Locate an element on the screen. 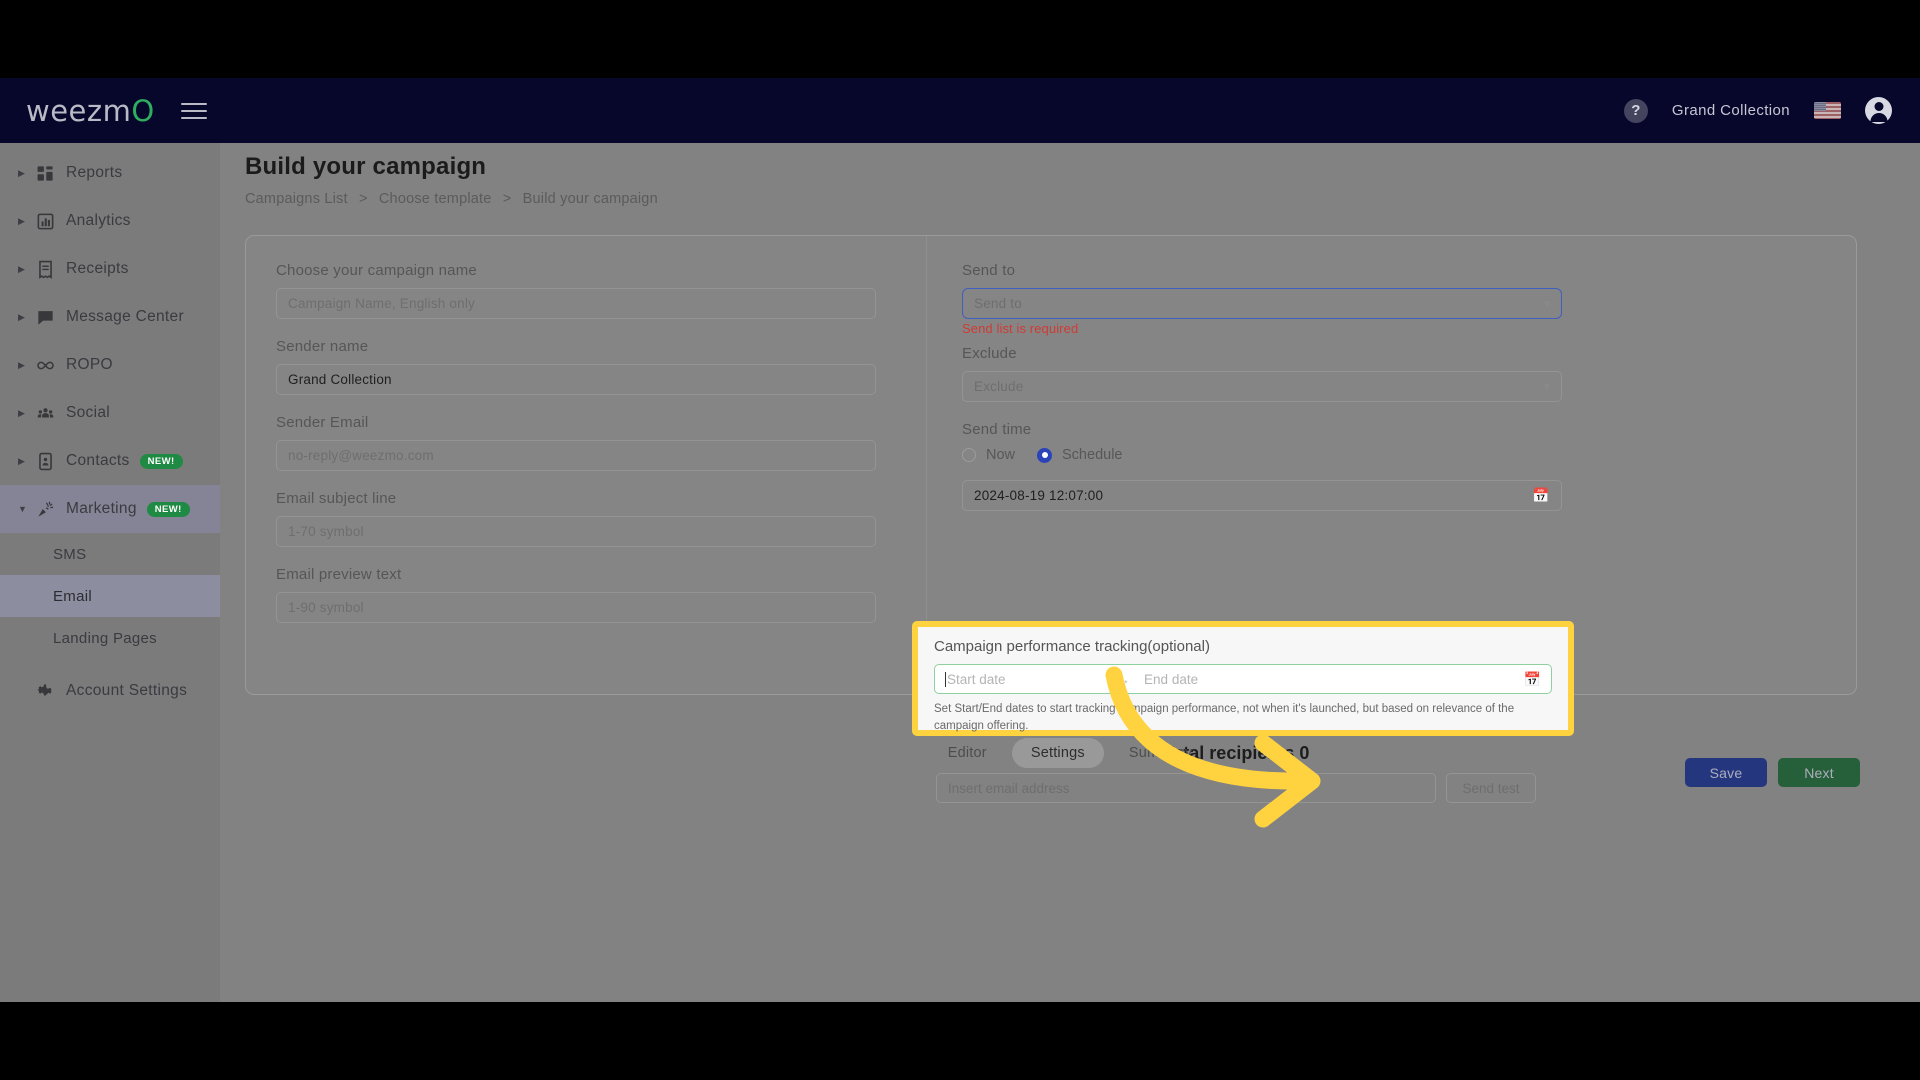 The image size is (1920, 1080). breadcrumb-build-your-campaign: Build your campaign is located at coordinates (590, 199).